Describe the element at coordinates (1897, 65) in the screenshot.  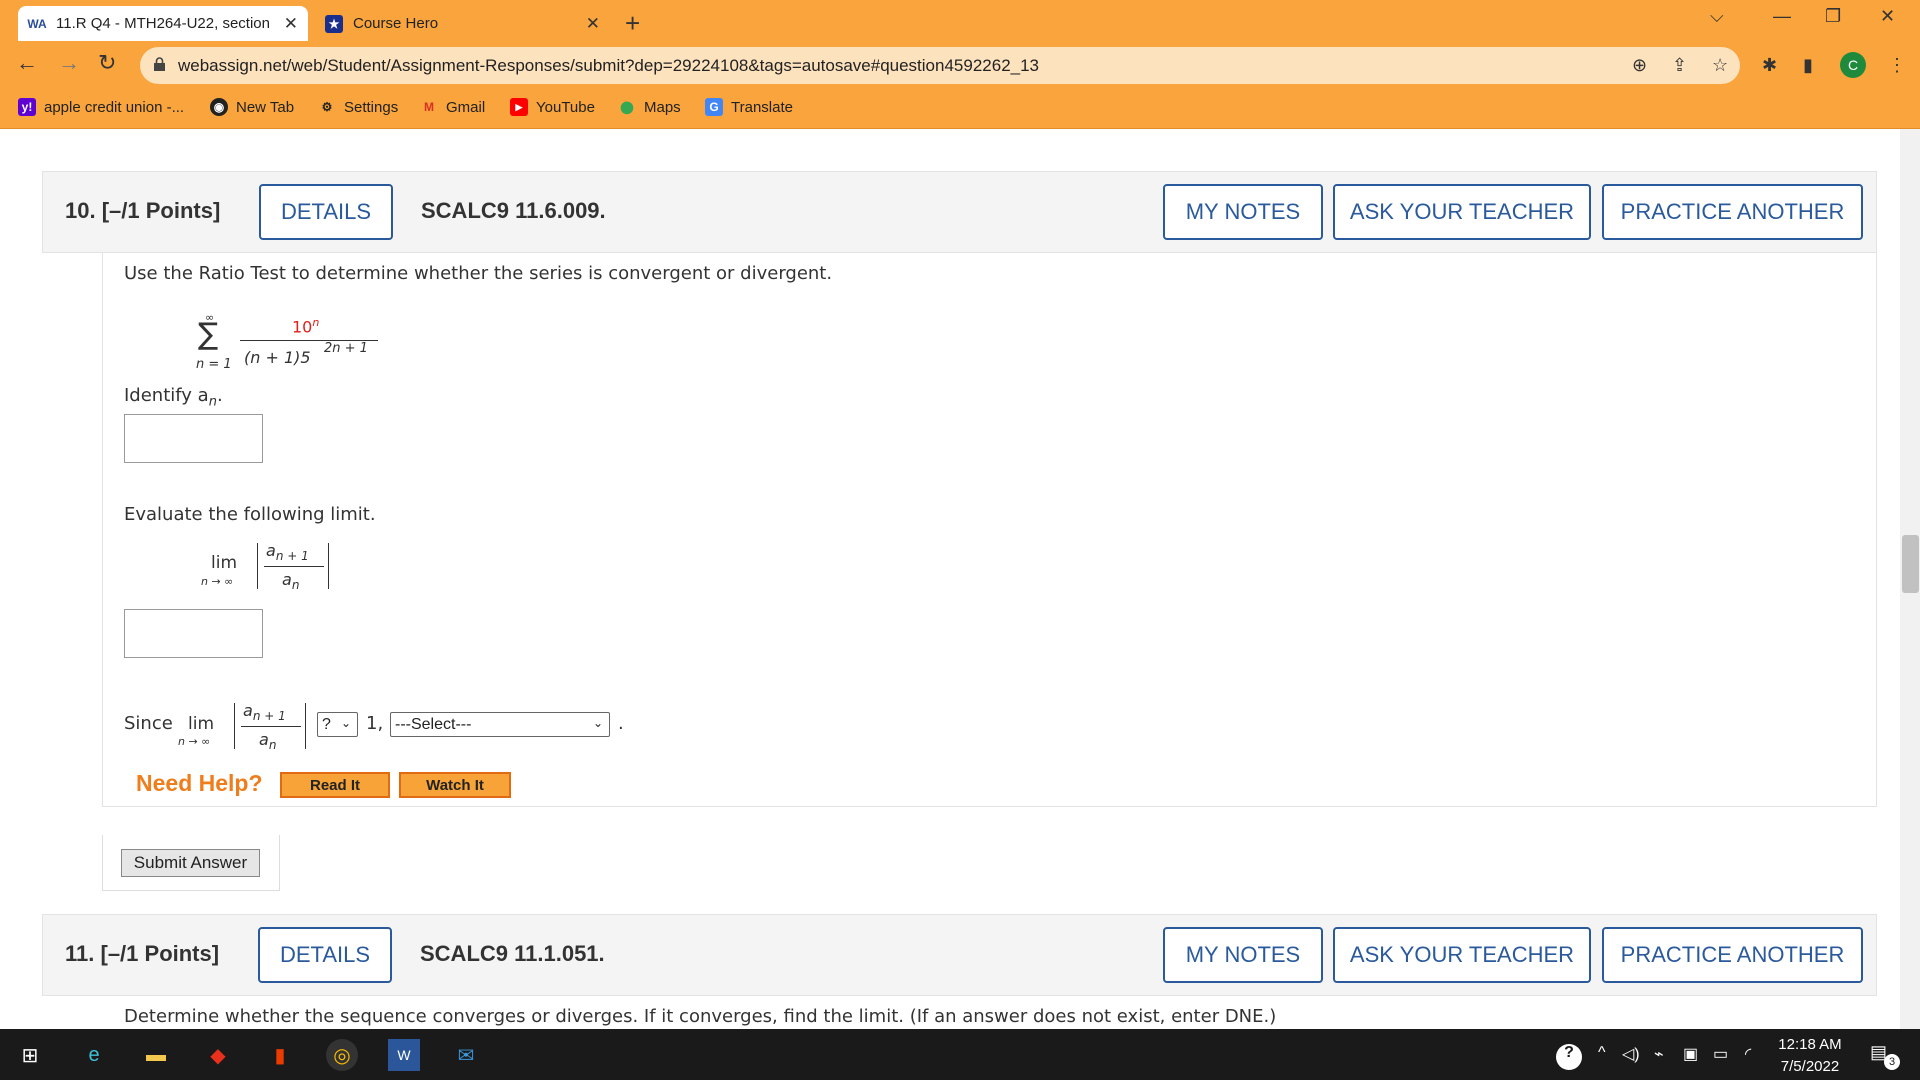
I see `menu-icon: ⋮` at that location.